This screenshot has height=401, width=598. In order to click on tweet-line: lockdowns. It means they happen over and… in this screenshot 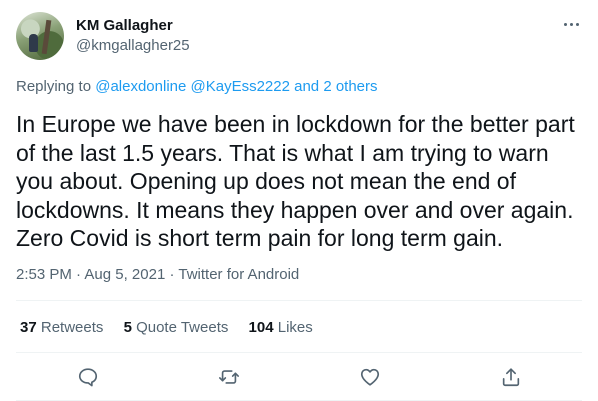, I will do `click(295, 209)`.